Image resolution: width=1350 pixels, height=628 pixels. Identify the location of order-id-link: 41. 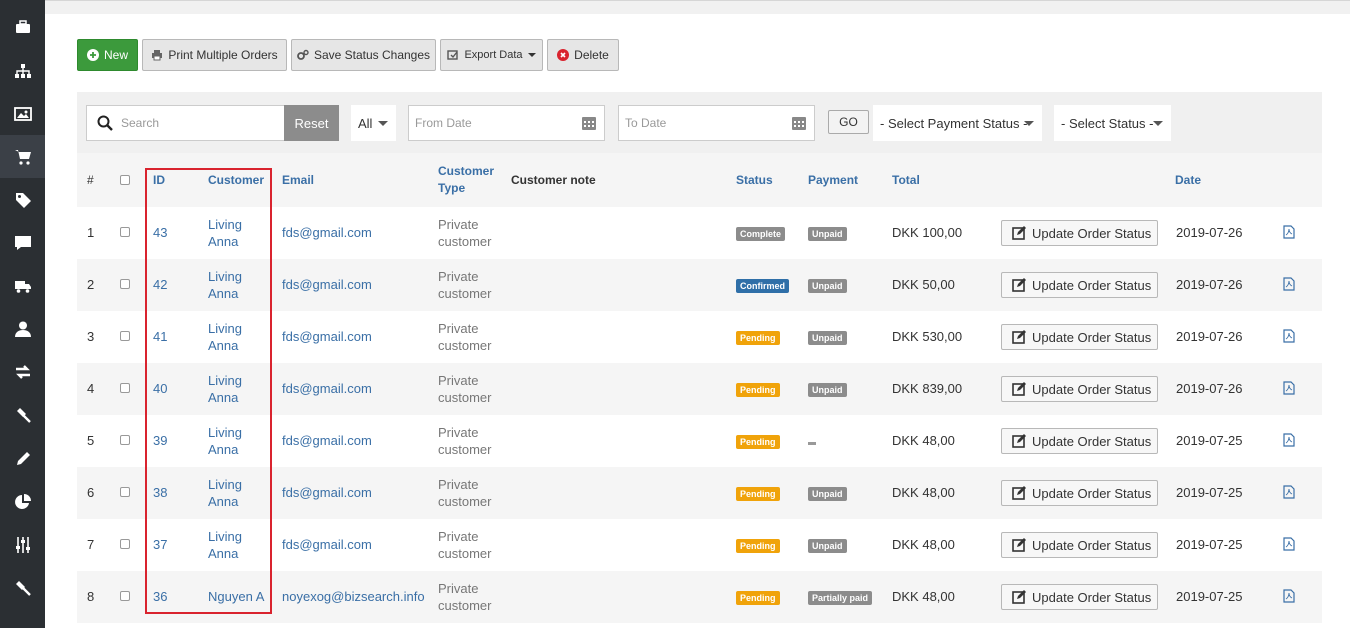
(160, 336).